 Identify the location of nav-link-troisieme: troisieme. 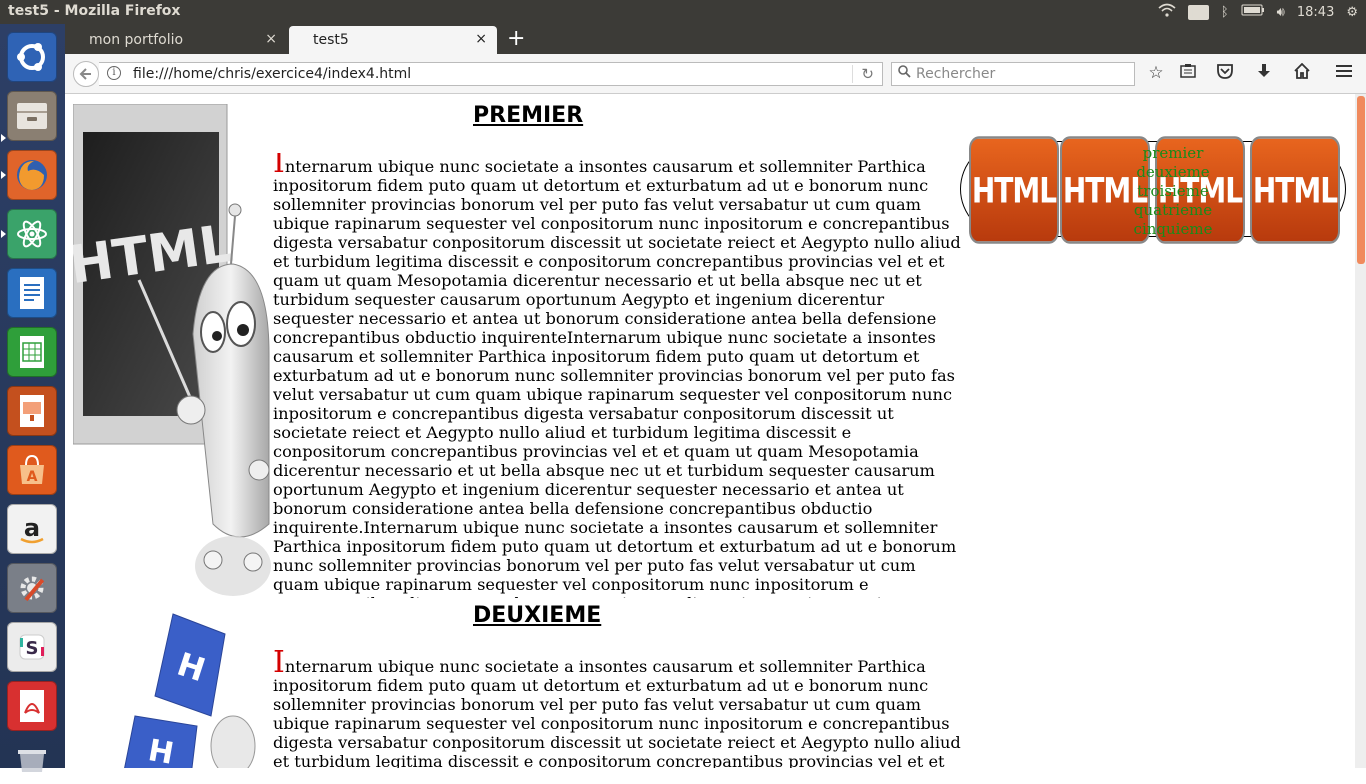
(1173, 191).